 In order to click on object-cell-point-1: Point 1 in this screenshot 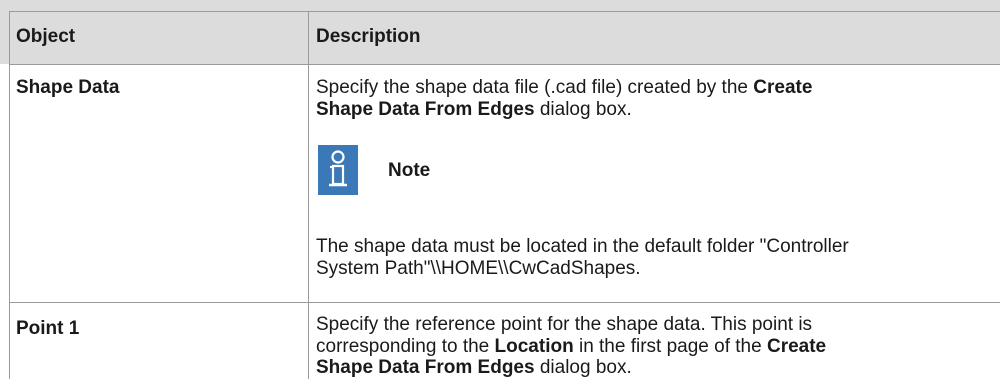, I will do `click(48, 328)`.